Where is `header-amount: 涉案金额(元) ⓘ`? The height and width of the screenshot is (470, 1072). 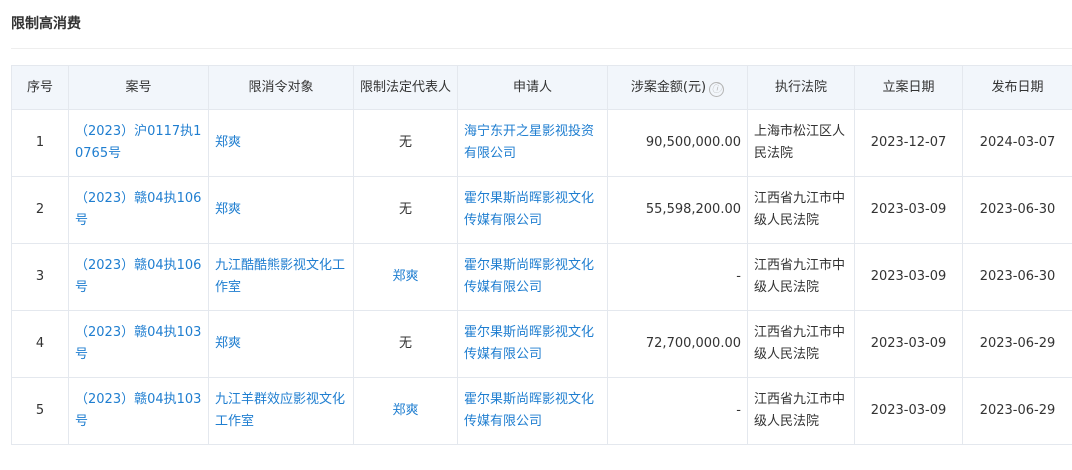 header-amount: 涉案金额(元) ⓘ is located at coordinates (677, 87).